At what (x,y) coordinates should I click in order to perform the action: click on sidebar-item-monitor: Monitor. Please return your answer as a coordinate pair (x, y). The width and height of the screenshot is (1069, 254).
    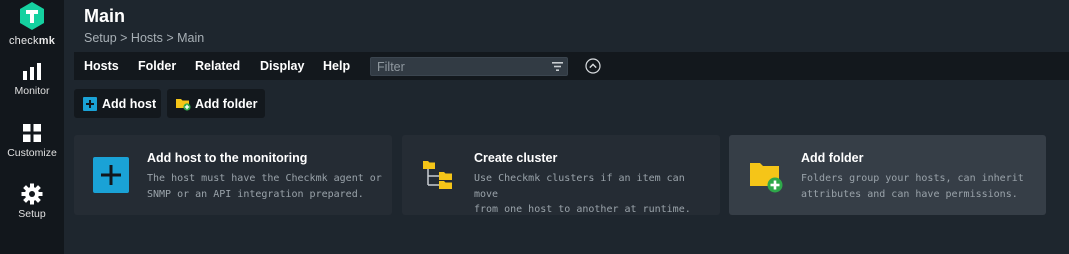
    Looking at the image, I should click on (32, 80).